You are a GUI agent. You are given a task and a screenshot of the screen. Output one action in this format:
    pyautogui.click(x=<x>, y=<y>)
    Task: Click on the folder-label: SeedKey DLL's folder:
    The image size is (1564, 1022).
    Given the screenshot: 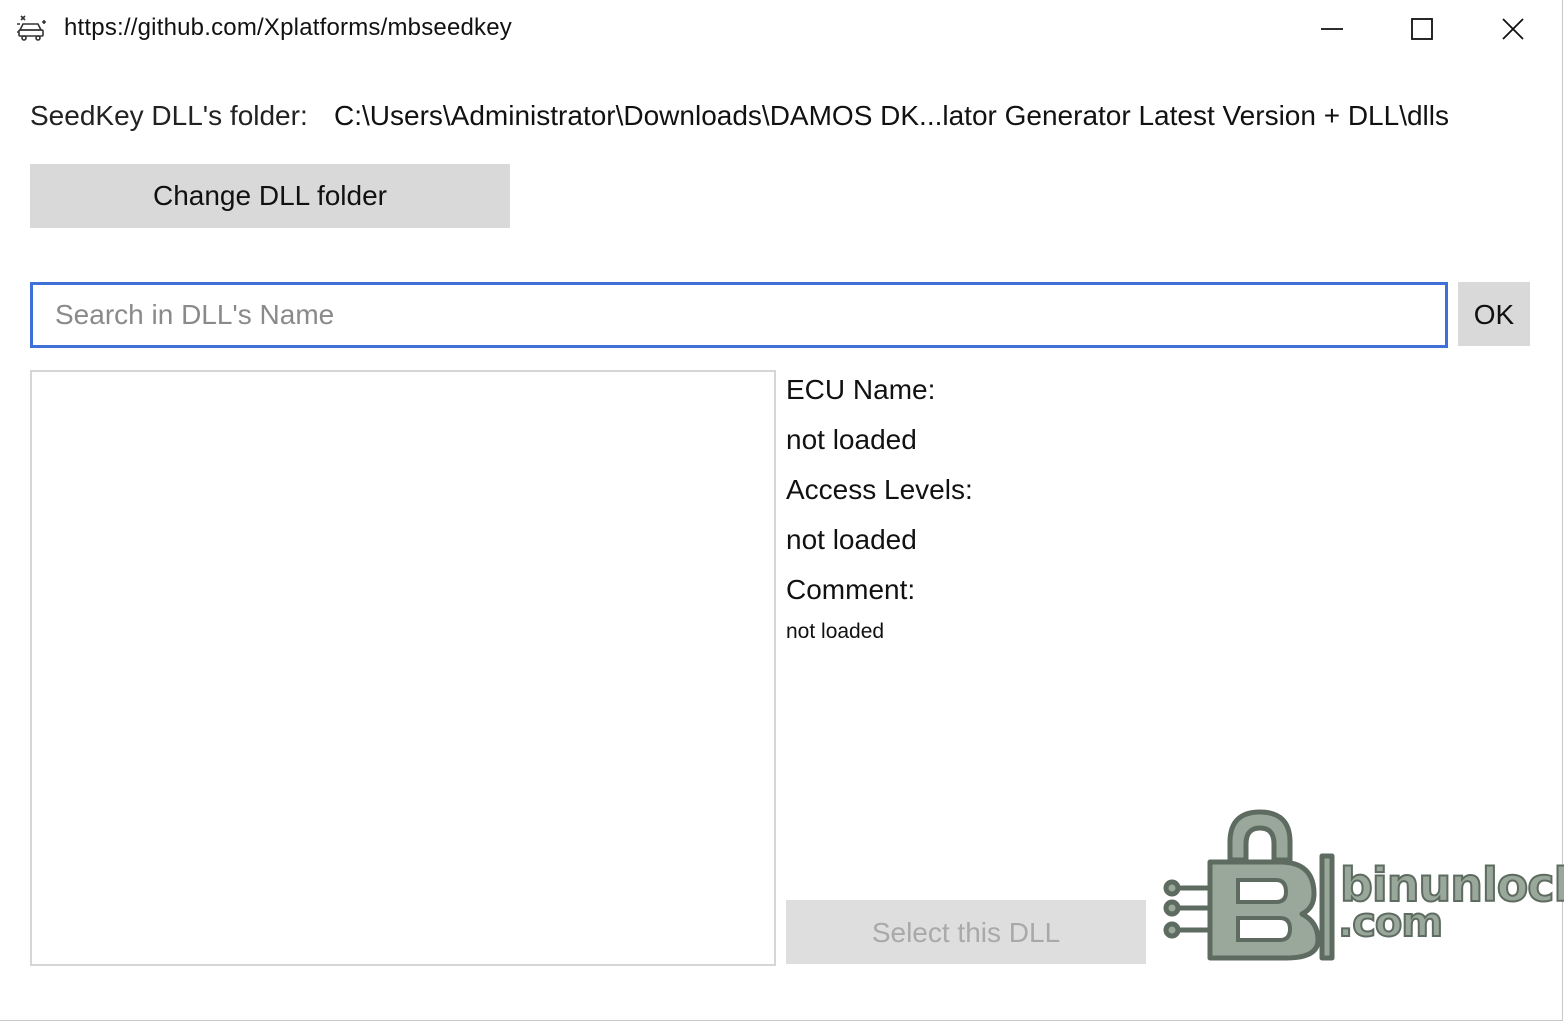 What is the action you would take?
    pyautogui.click(x=169, y=115)
    